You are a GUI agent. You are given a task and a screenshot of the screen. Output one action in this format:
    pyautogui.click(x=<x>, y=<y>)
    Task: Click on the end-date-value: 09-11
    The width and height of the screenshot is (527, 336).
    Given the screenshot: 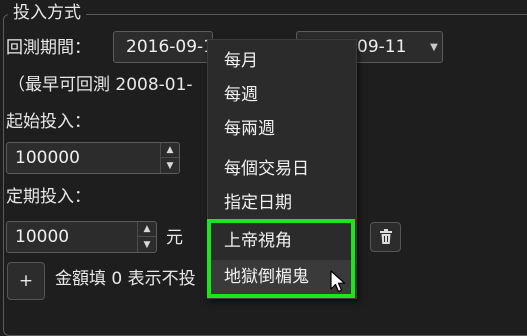 What is the action you would take?
    pyautogui.click(x=382, y=47)
    